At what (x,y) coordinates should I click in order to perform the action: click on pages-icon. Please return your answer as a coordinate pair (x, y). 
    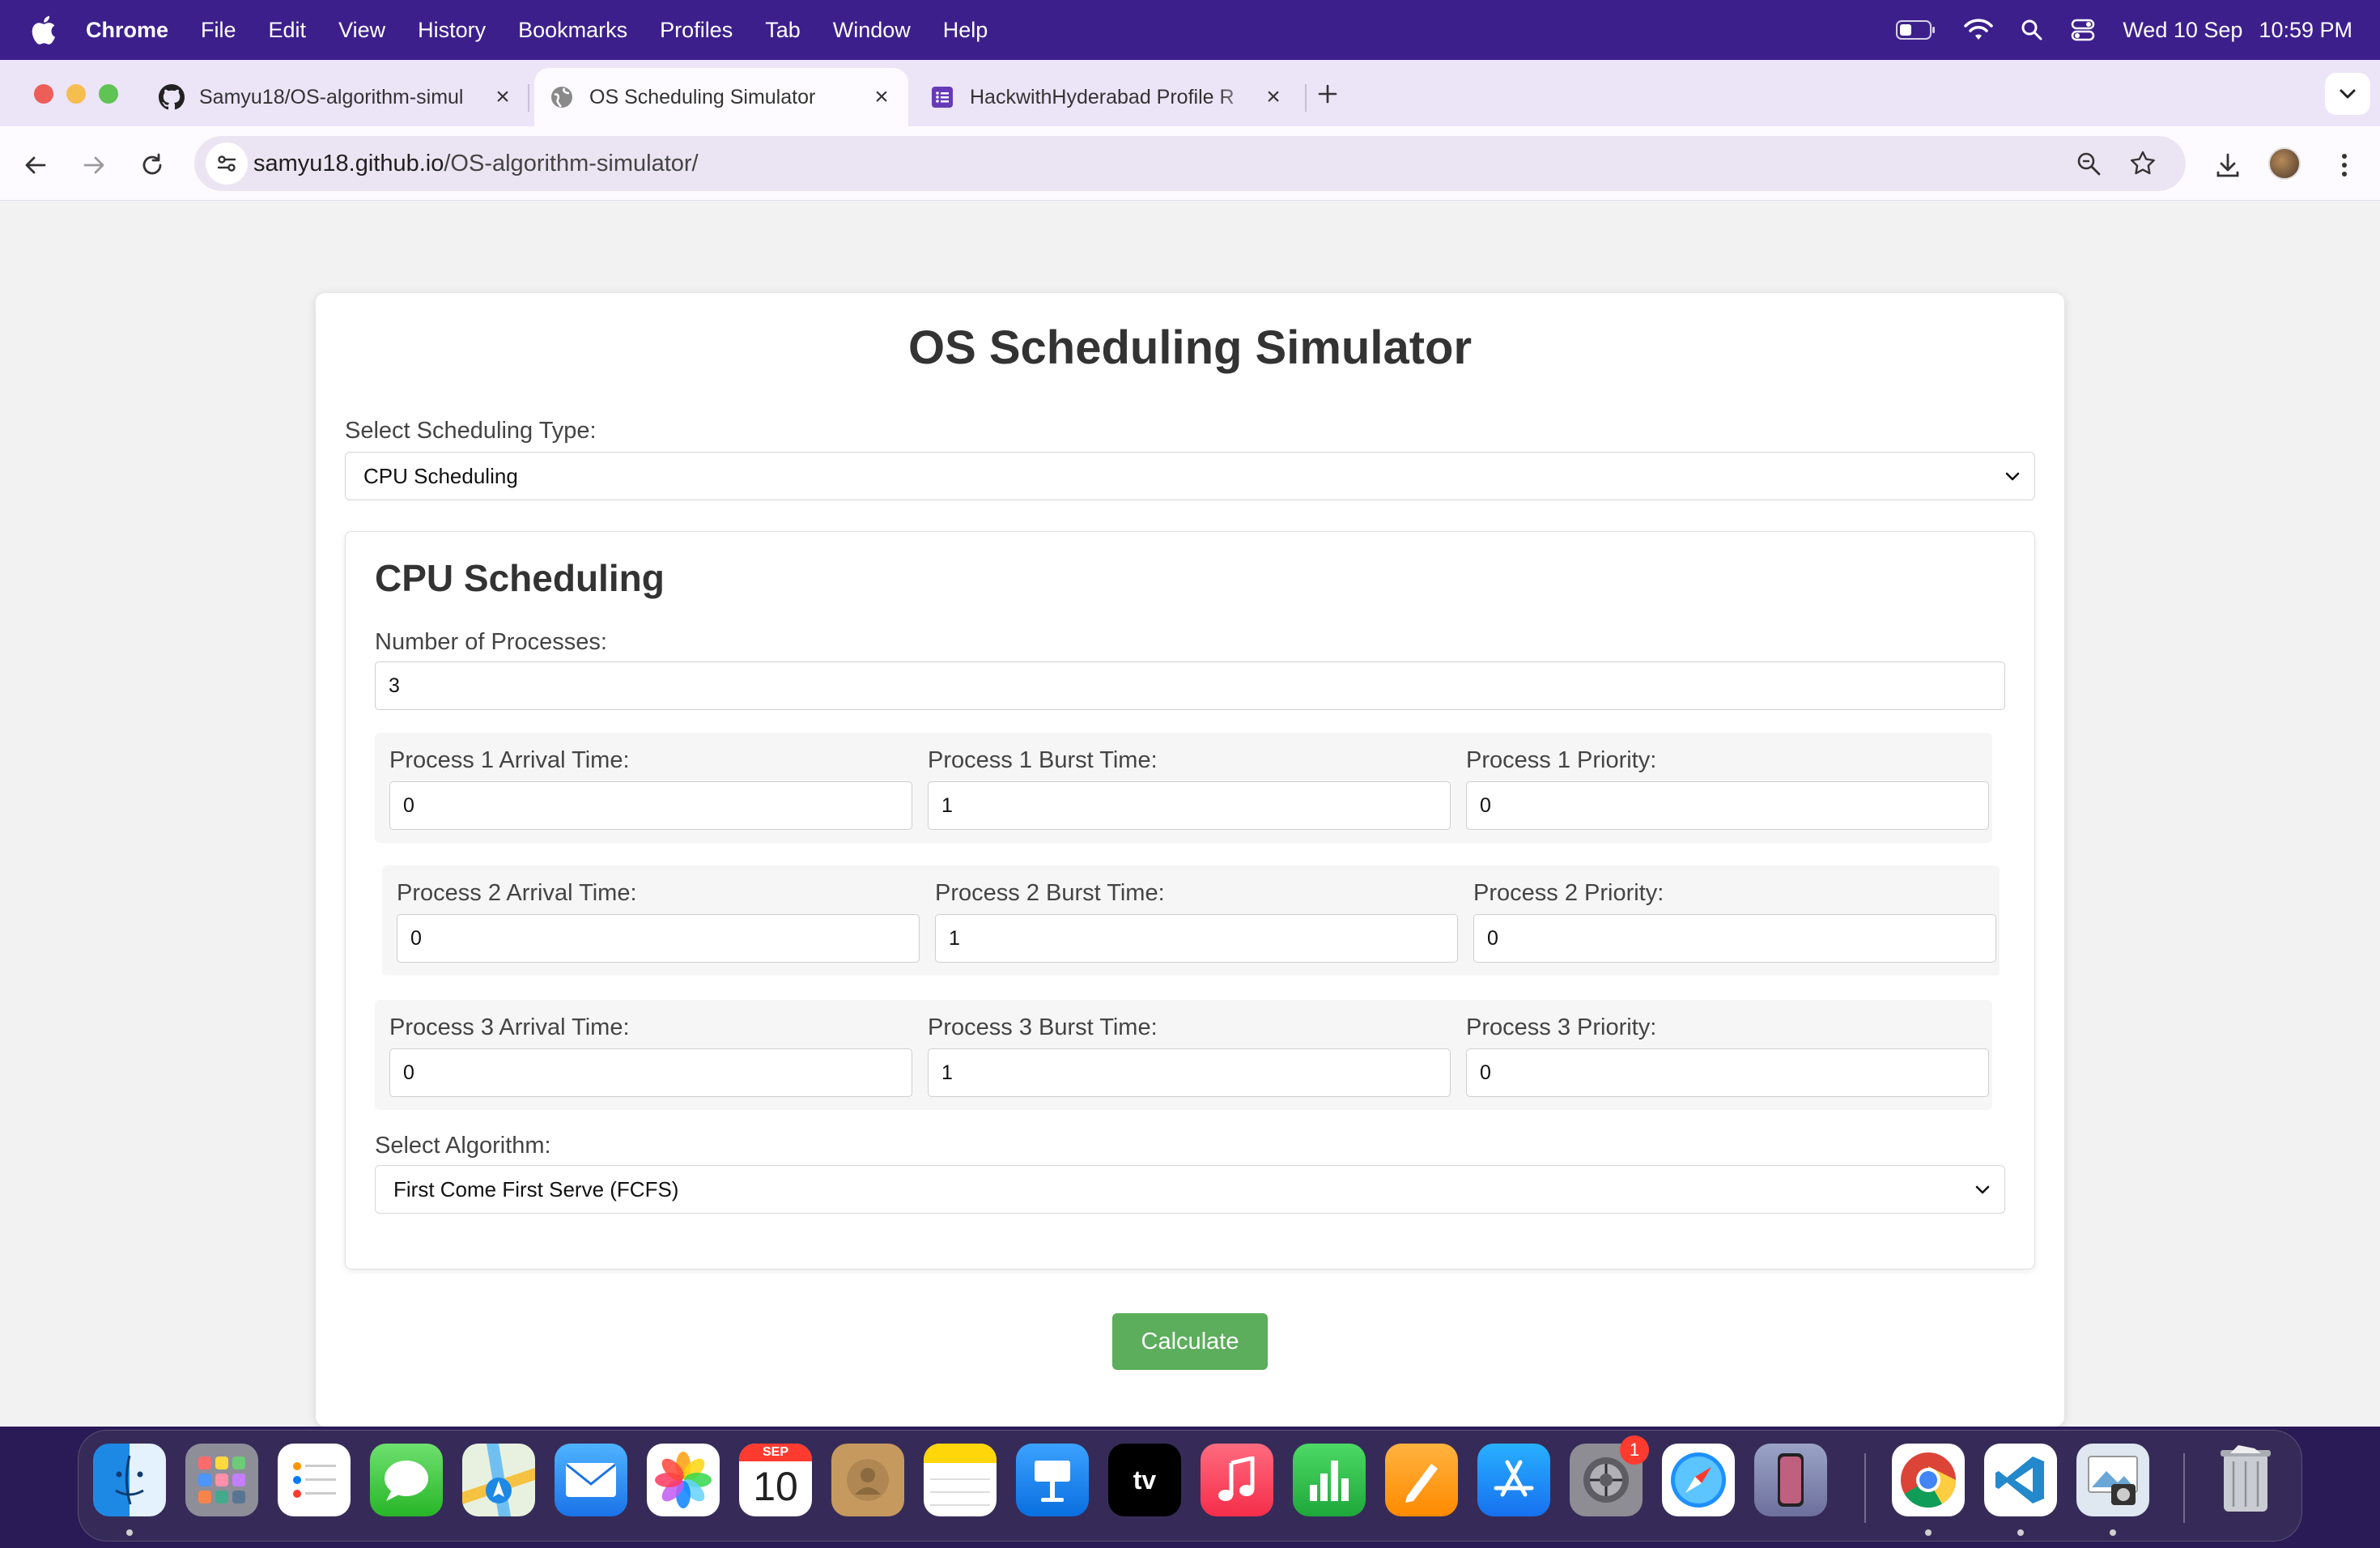
    Looking at the image, I should click on (1421, 1480).